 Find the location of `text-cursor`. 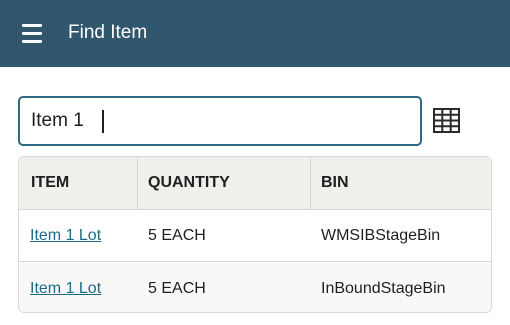

text-cursor is located at coordinates (103, 121).